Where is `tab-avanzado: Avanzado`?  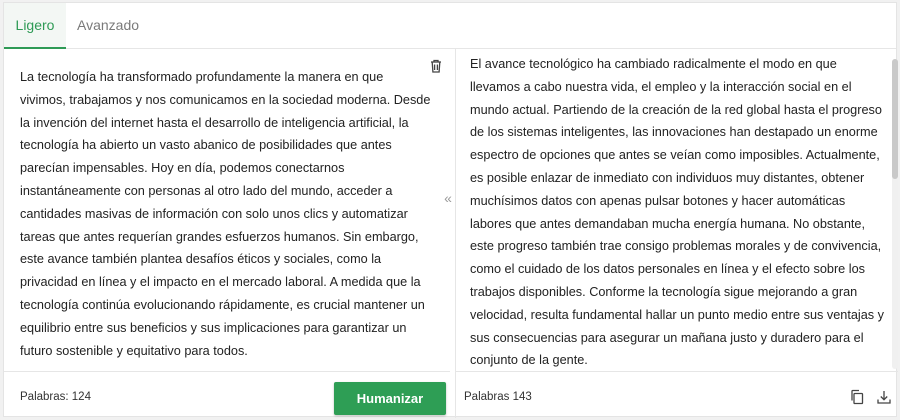
tab-avanzado: Avanzado is located at coordinates (108, 26).